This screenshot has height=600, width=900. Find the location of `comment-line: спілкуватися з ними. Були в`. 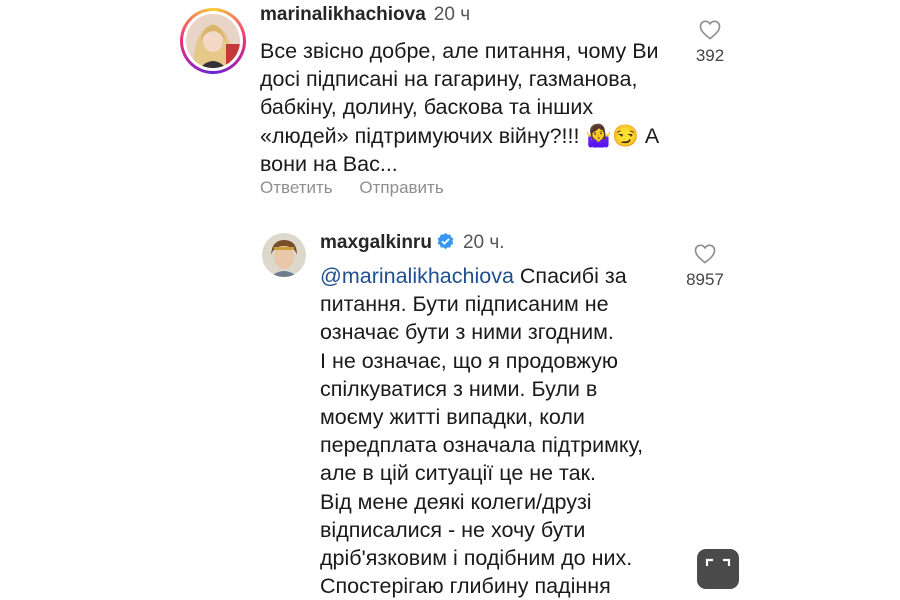

comment-line: спілкуватися з ними. Були в is located at coordinates (459, 388).